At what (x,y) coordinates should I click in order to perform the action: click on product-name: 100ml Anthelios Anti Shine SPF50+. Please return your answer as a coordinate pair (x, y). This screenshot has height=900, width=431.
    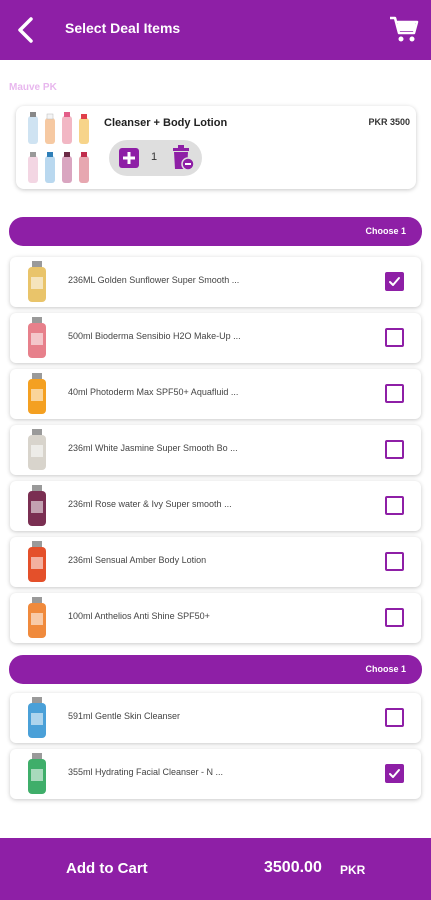
    Looking at the image, I should click on (139, 616).